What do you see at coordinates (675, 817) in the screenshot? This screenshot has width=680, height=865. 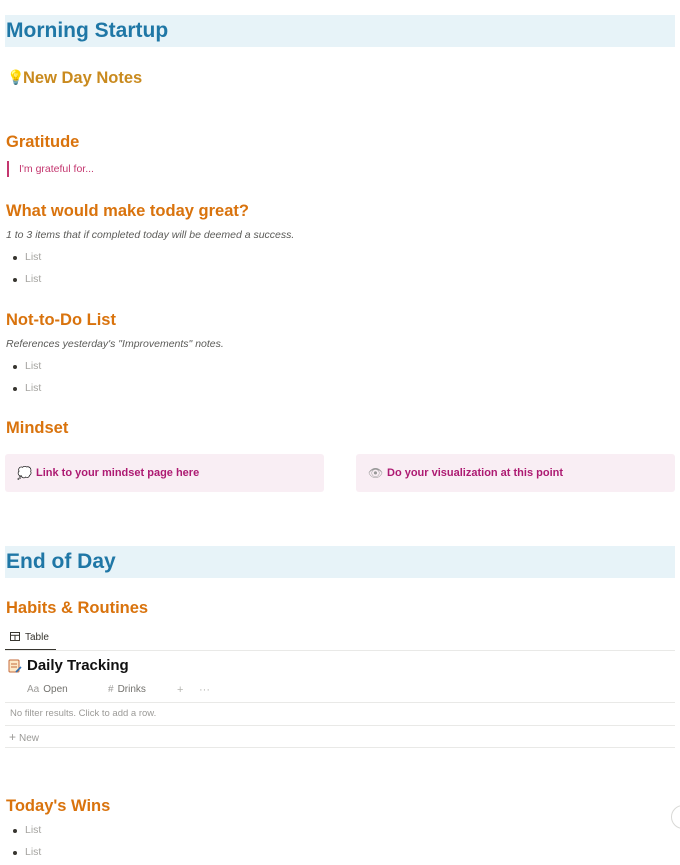 I see `help-button` at bounding box center [675, 817].